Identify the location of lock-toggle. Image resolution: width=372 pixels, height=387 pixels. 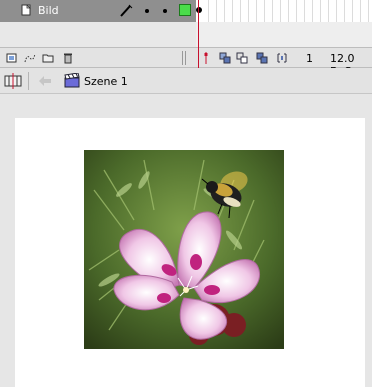
(165, 11).